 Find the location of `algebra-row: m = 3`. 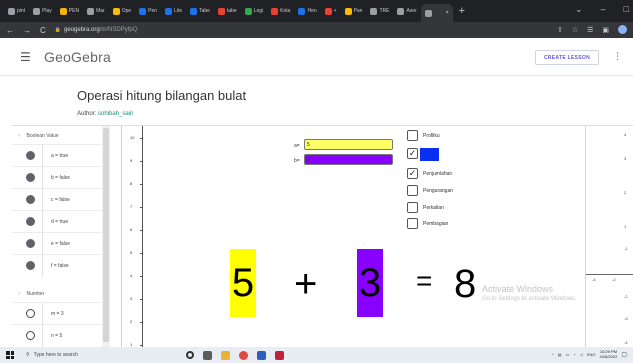

algebra-row: m = 3 is located at coordinates (57, 313).